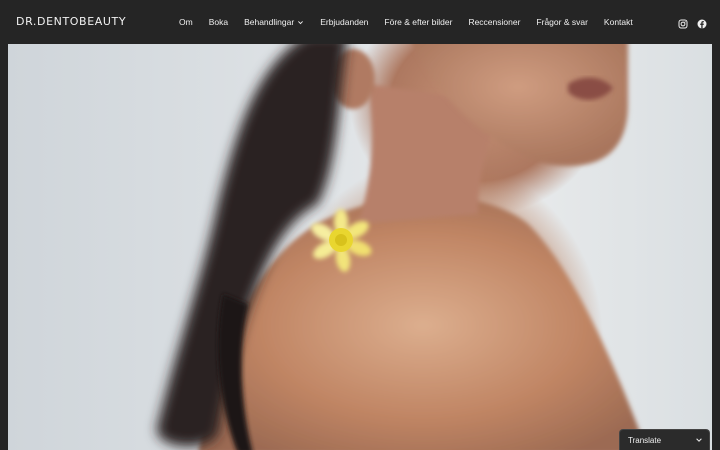 The width and height of the screenshot is (720, 450). Describe the element at coordinates (494, 22) in the screenshot. I see `nav-item-reccensioner: Reccensioner` at that location.